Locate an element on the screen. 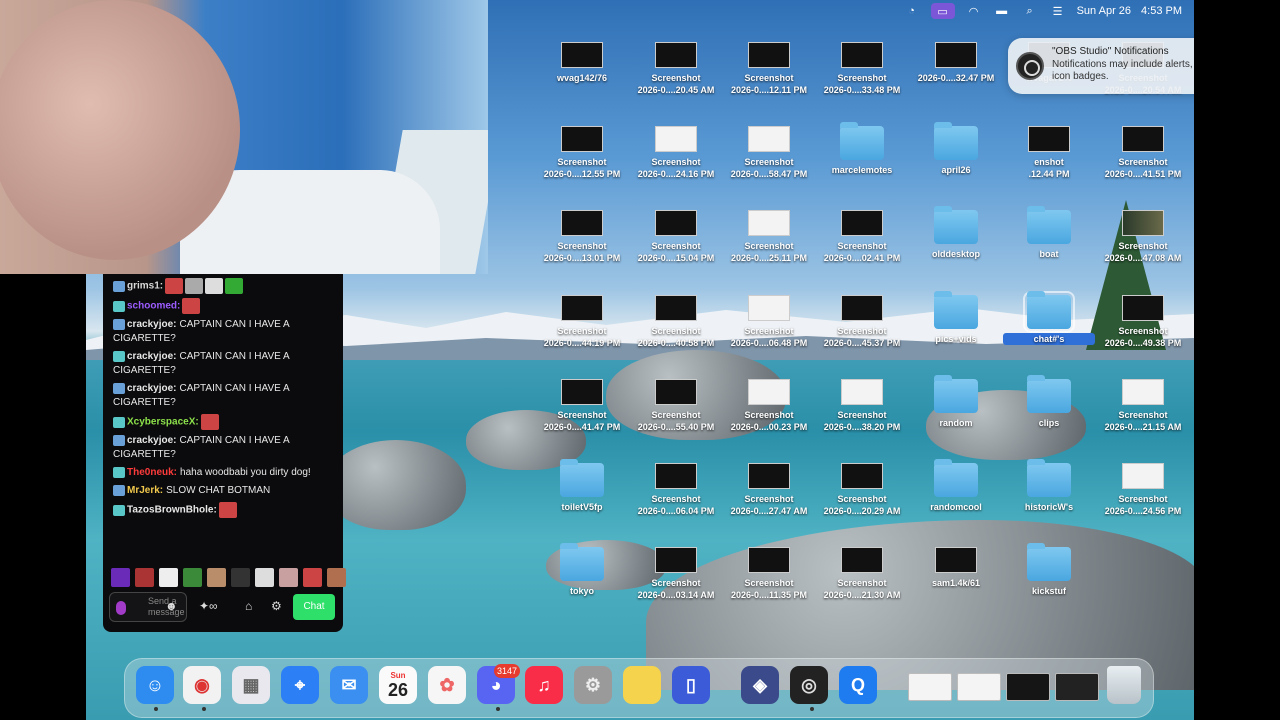  desktop-screenshot: Screenshot 2026-0....24.16 PM is located at coordinates (676, 153).